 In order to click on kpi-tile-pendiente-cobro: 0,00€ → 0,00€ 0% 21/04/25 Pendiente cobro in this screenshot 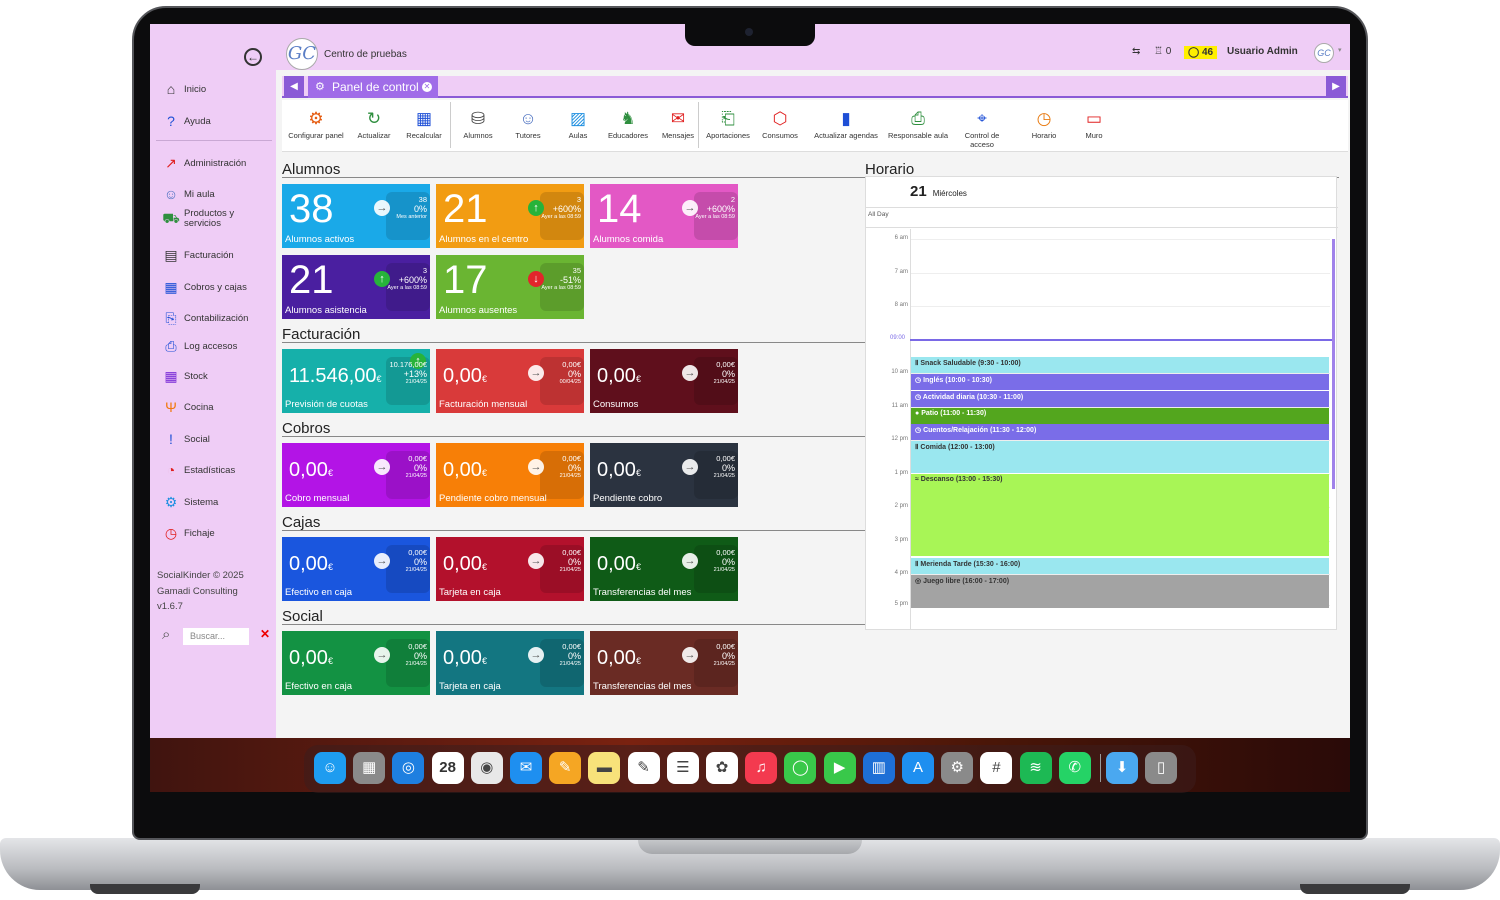, I will do `click(664, 475)`.